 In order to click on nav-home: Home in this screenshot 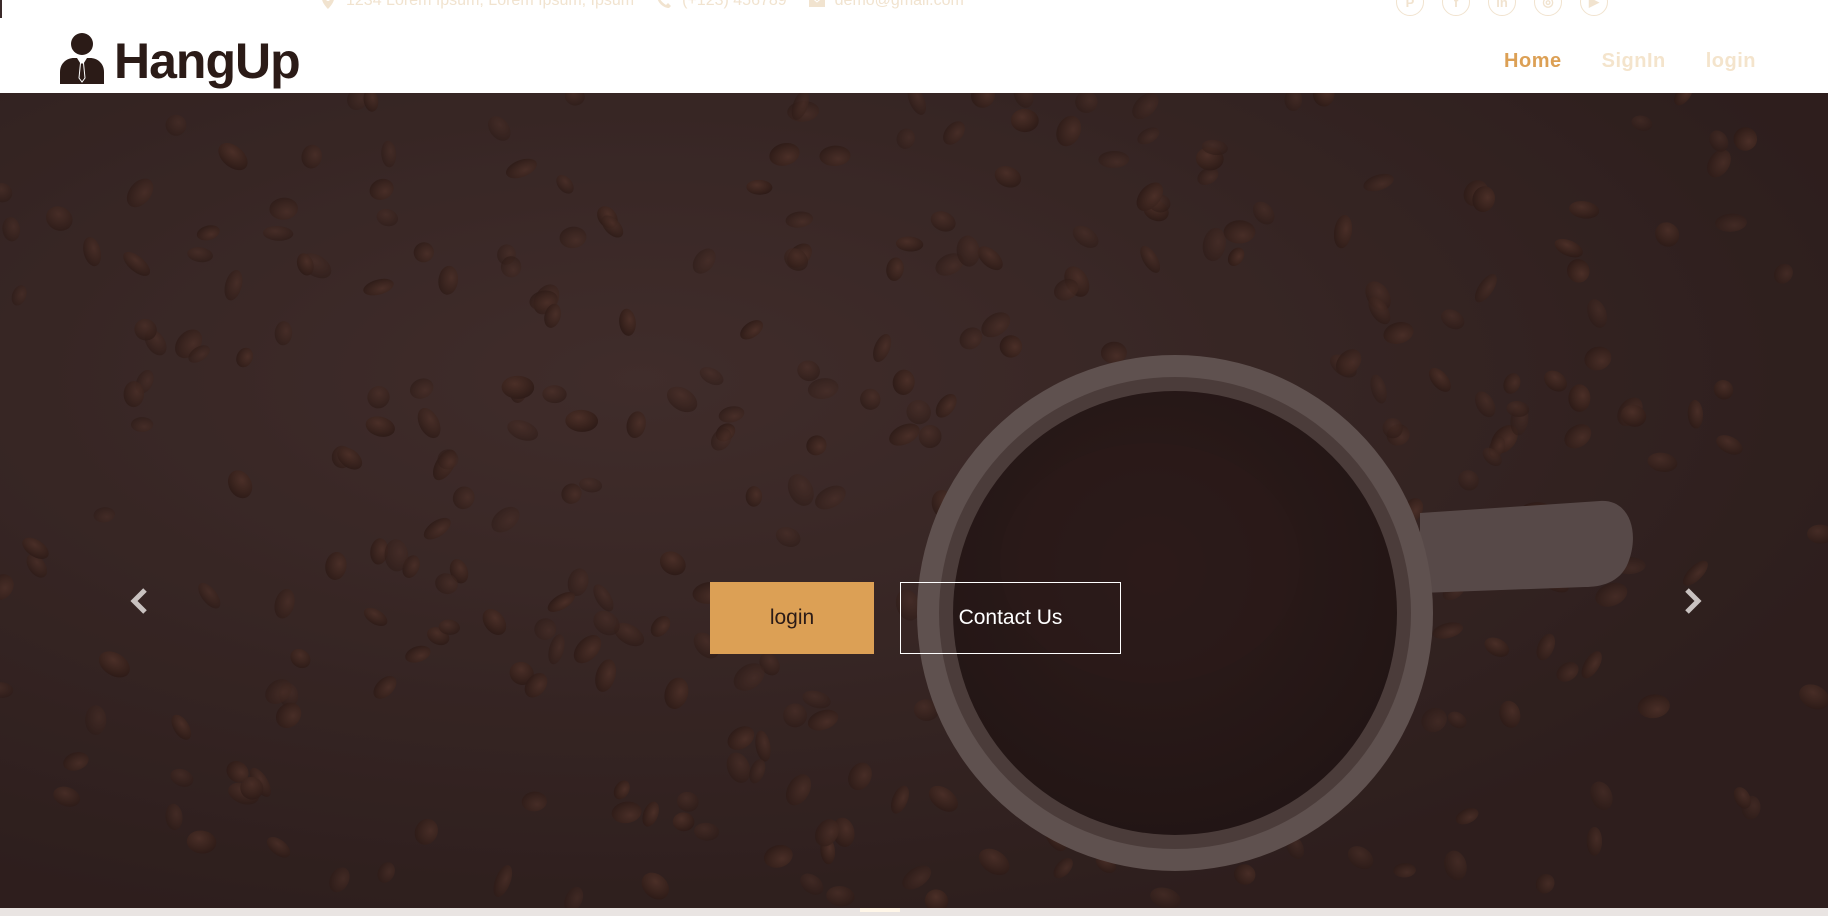, I will do `click(1533, 61)`.